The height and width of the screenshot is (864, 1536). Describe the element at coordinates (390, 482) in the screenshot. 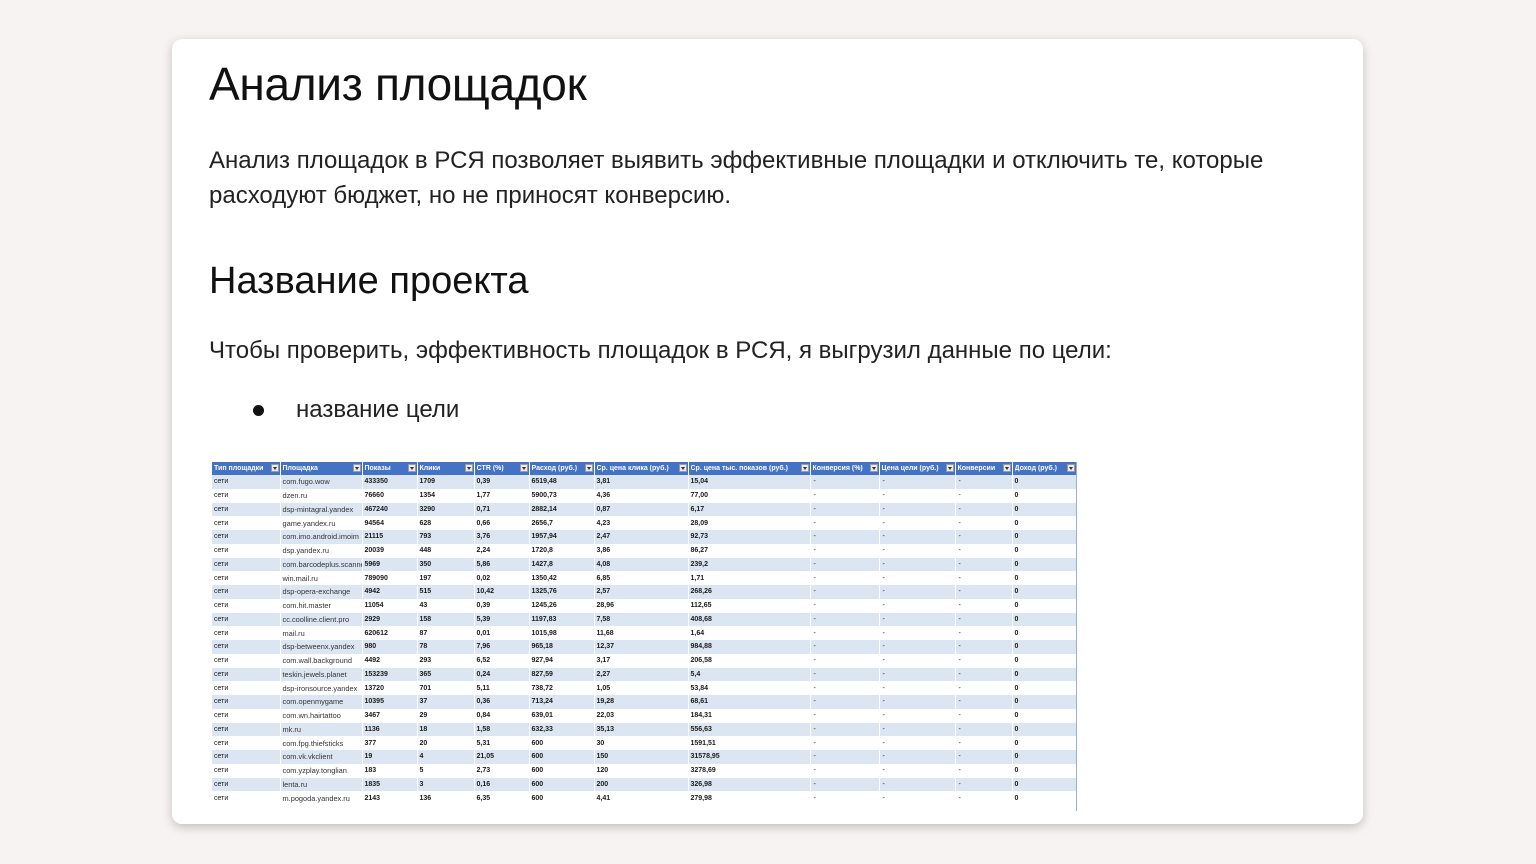

I see `table-cell: 433350` at that location.